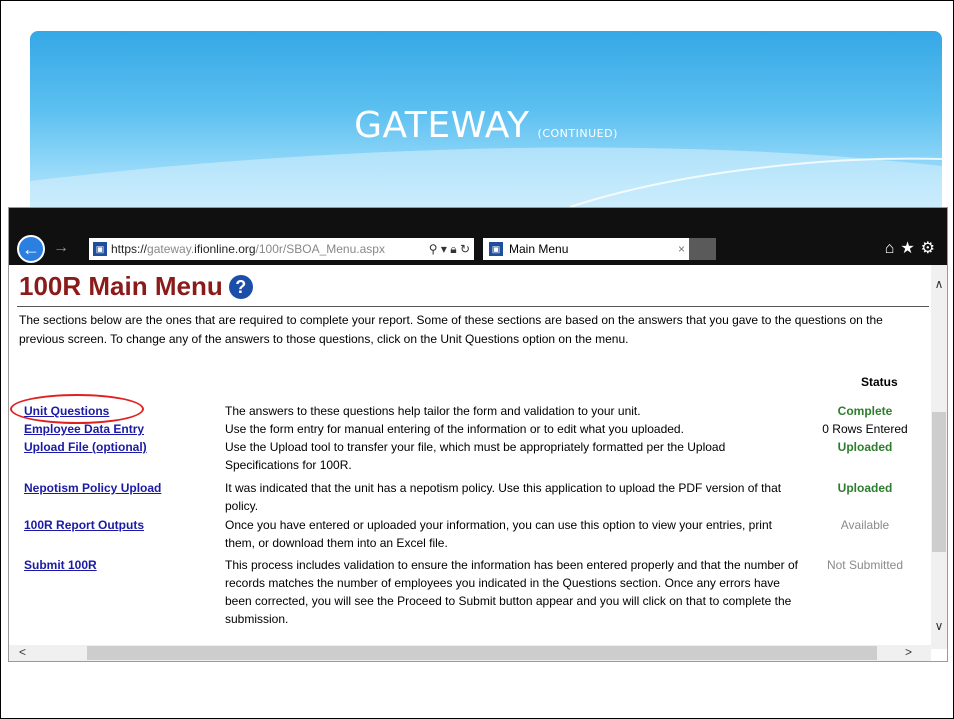 This screenshot has height=719, width=954. I want to click on browser-toolbar-icons: ⌂★⚙, so click(913, 248).